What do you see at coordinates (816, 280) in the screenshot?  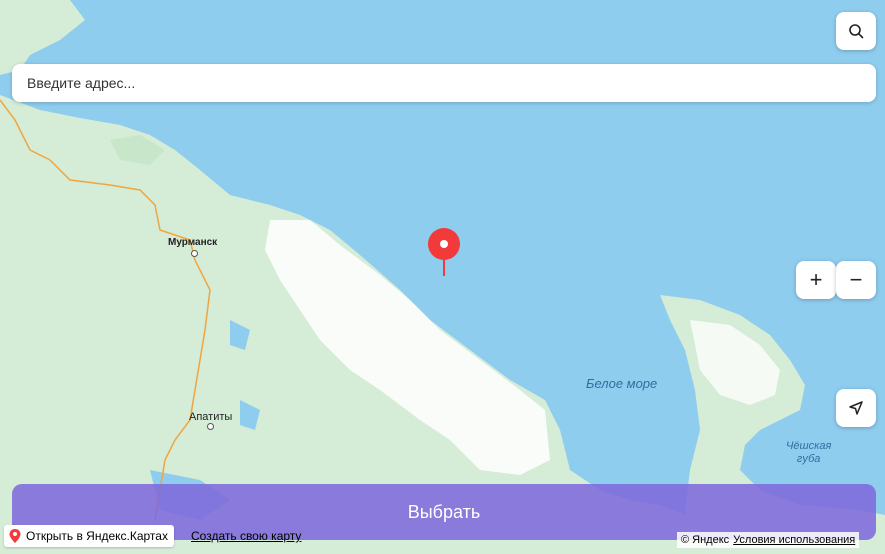 I see `zoom-in-button: +` at bounding box center [816, 280].